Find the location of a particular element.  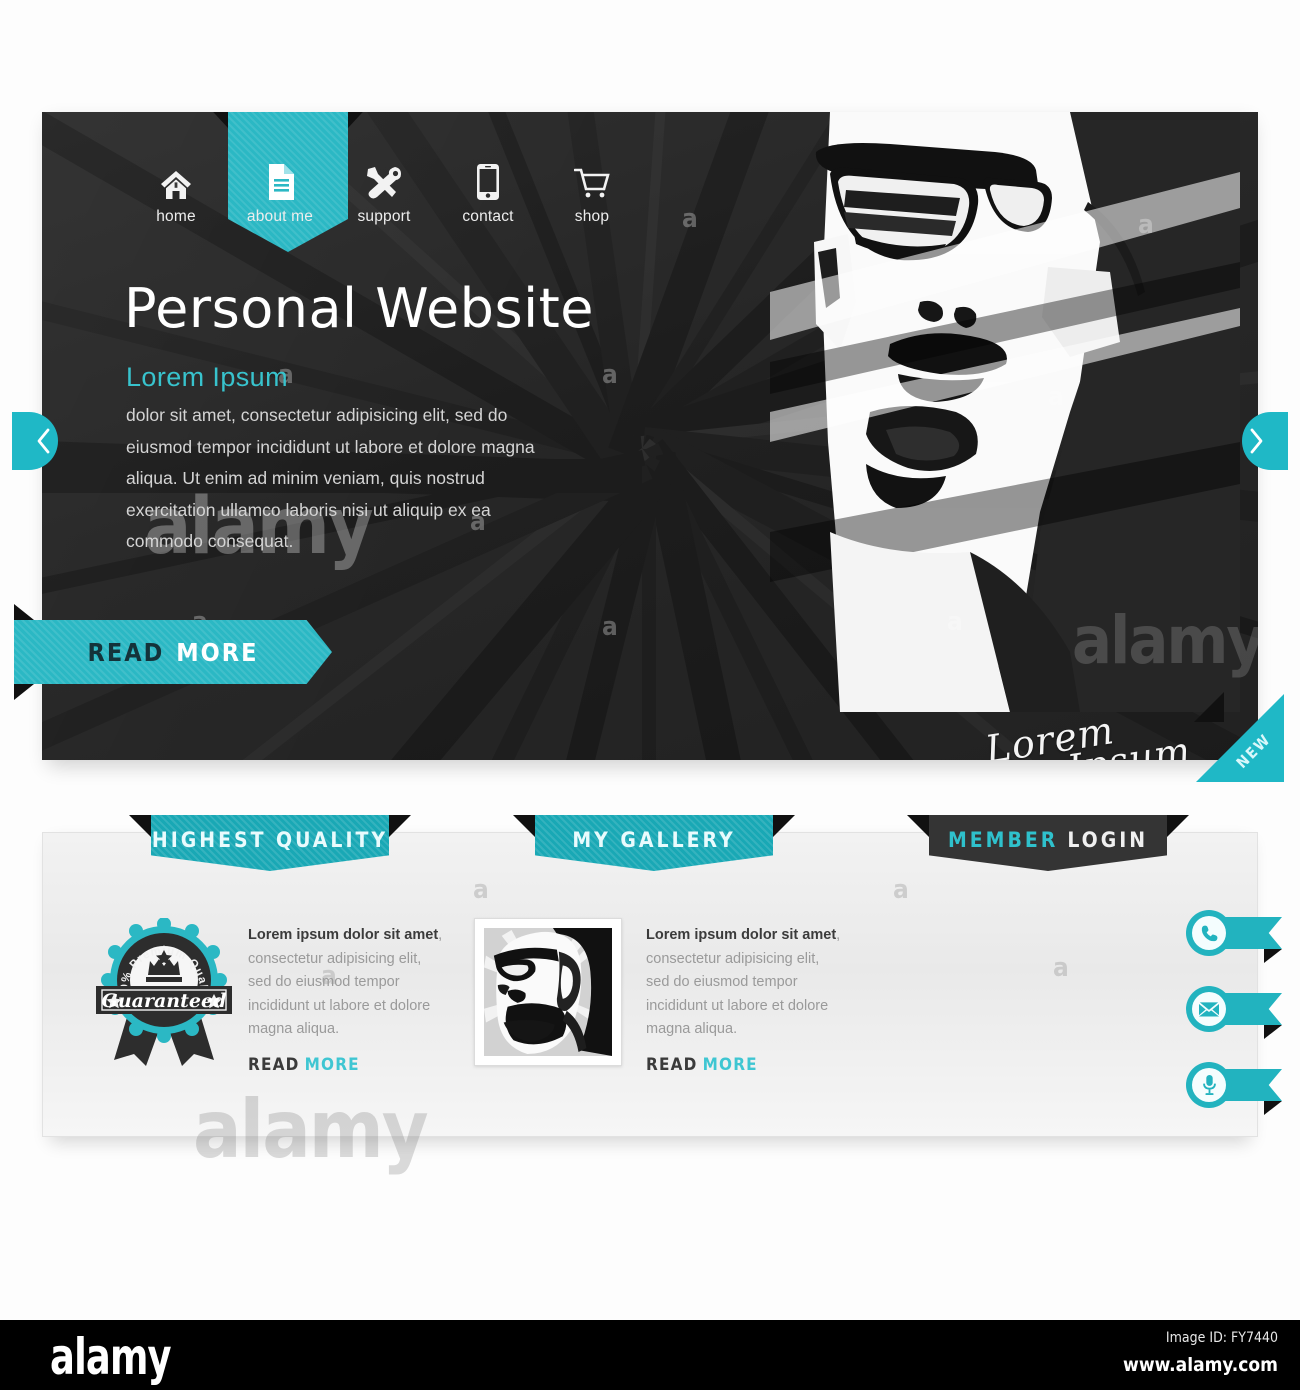

home-icon is located at coordinates (176, 179).